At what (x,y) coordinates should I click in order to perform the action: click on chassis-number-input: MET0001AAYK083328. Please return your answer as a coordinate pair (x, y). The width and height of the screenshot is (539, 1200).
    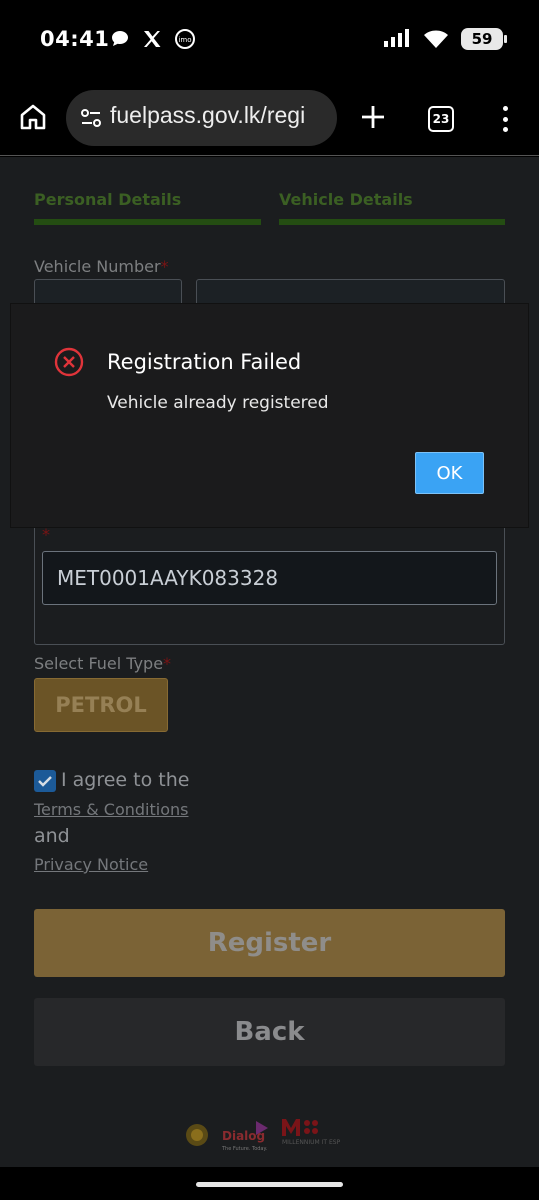
    Looking at the image, I should click on (269, 578).